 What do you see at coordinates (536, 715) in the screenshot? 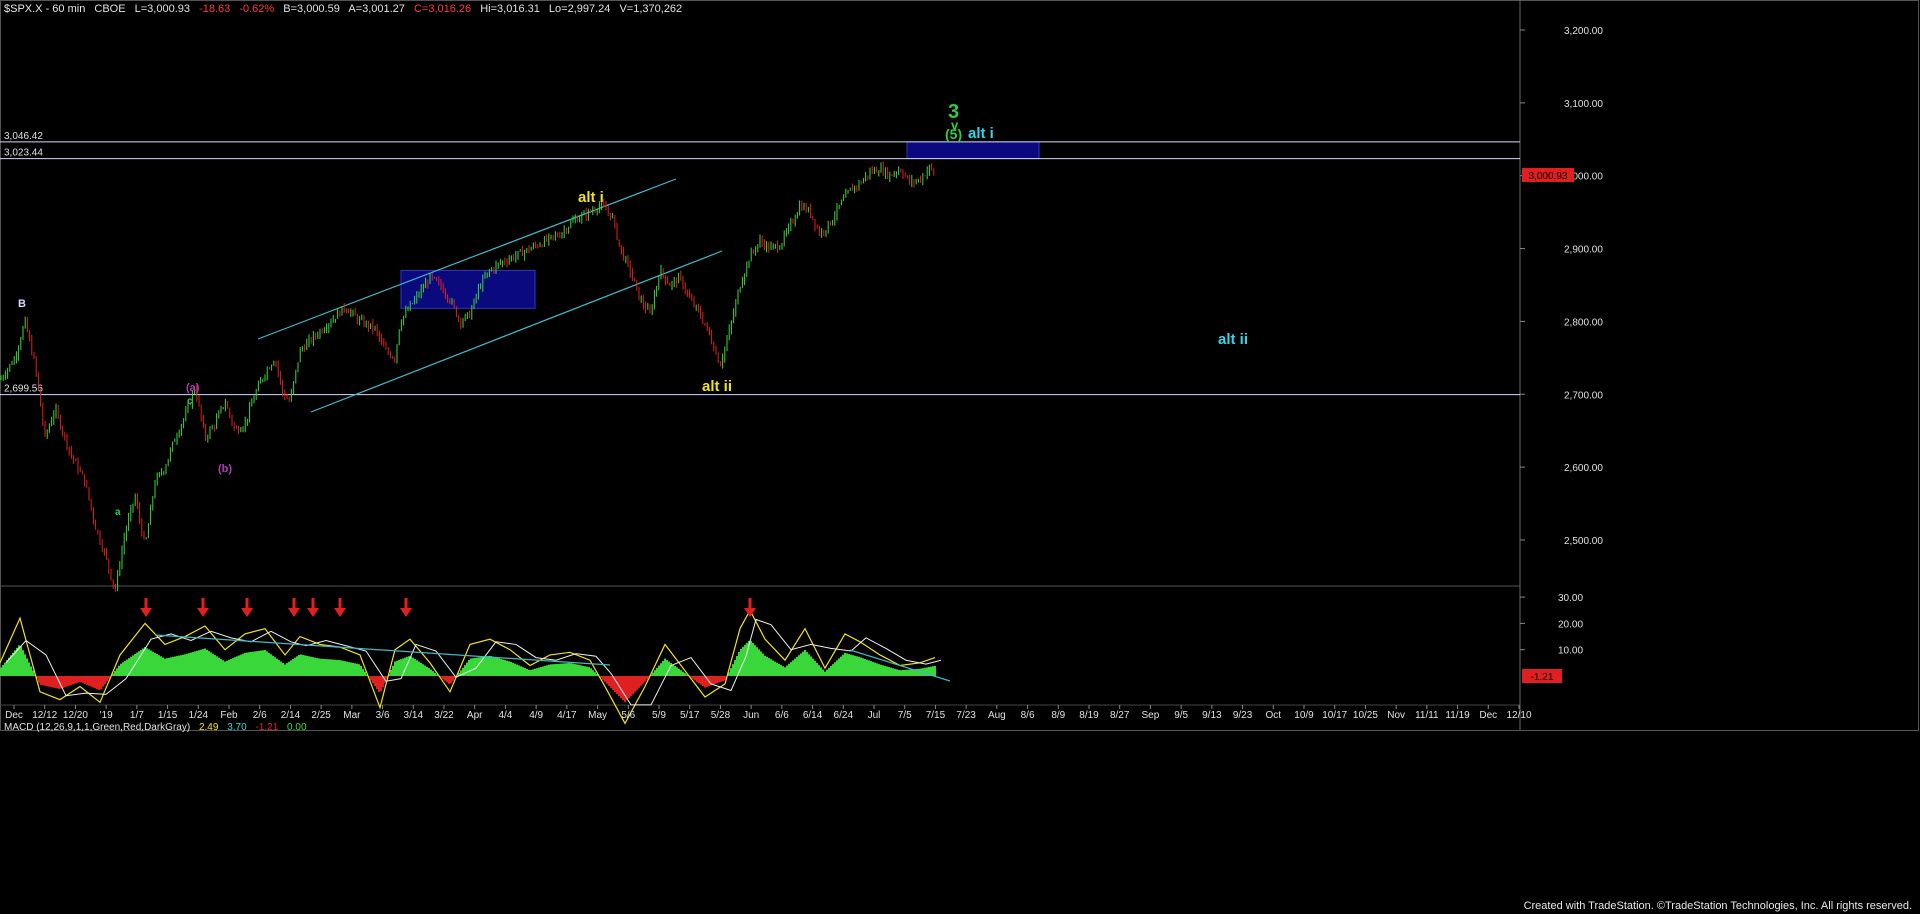
I see `date-label: 4/9` at bounding box center [536, 715].